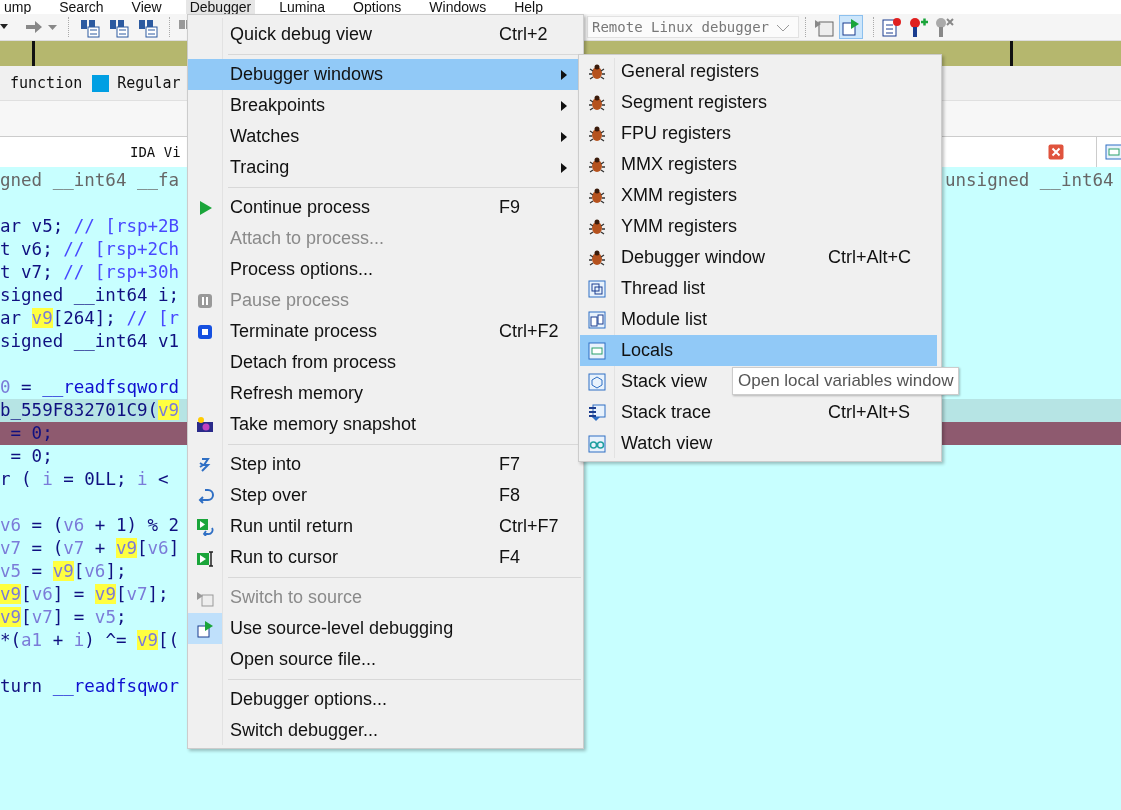 This screenshot has height=810, width=1121. What do you see at coordinates (205, 526) in the screenshot?
I see `run-return-icon` at bounding box center [205, 526].